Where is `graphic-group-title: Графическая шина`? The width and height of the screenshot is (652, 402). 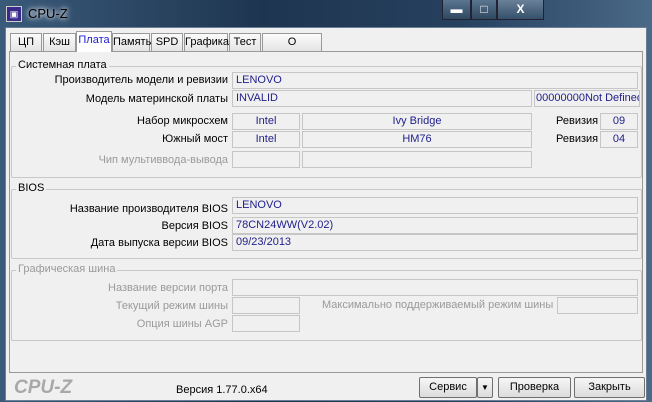 graphic-group-title: Графическая шина is located at coordinates (67, 269).